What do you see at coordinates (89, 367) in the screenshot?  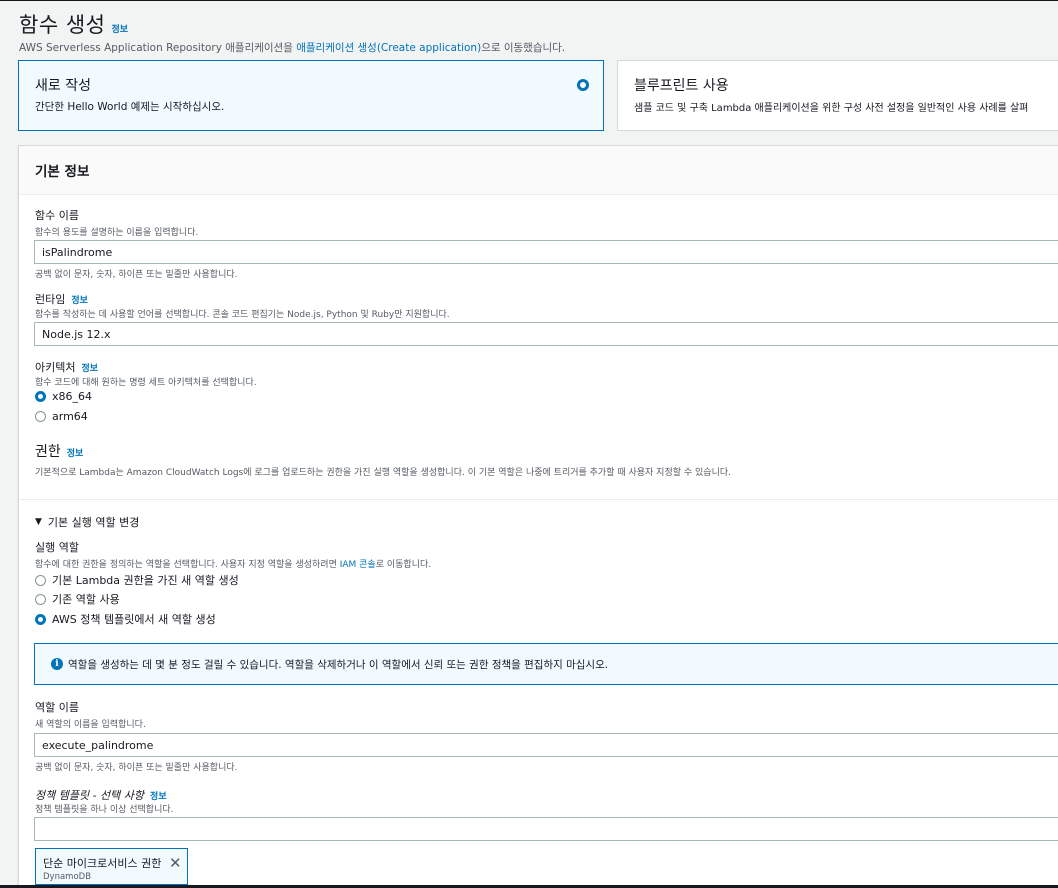 I see `architecture-info-link: 정보` at bounding box center [89, 367].